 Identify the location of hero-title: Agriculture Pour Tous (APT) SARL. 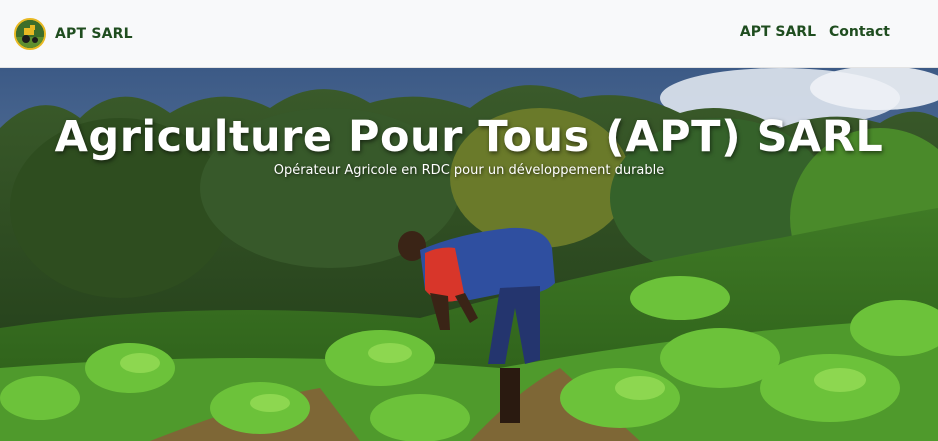
(469, 137).